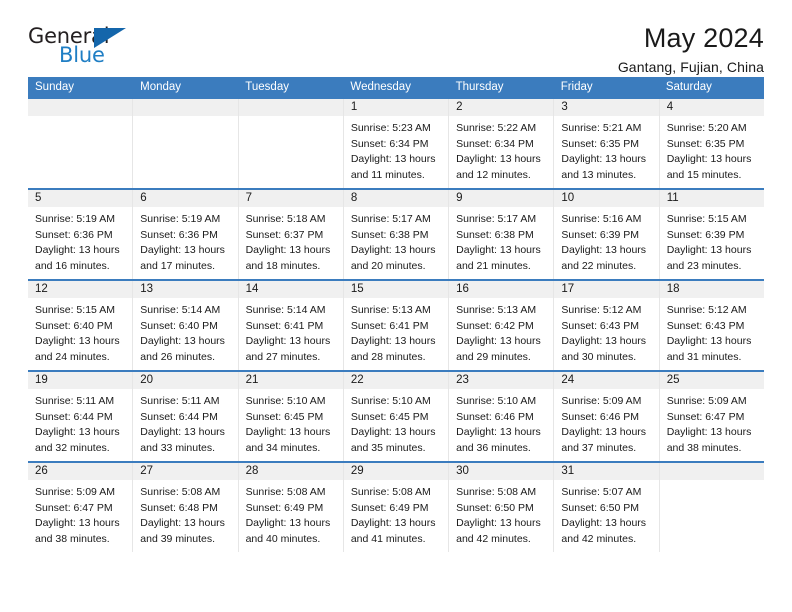 The height and width of the screenshot is (612, 792). What do you see at coordinates (290, 107) in the screenshot?
I see `day-number` at bounding box center [290, 107].